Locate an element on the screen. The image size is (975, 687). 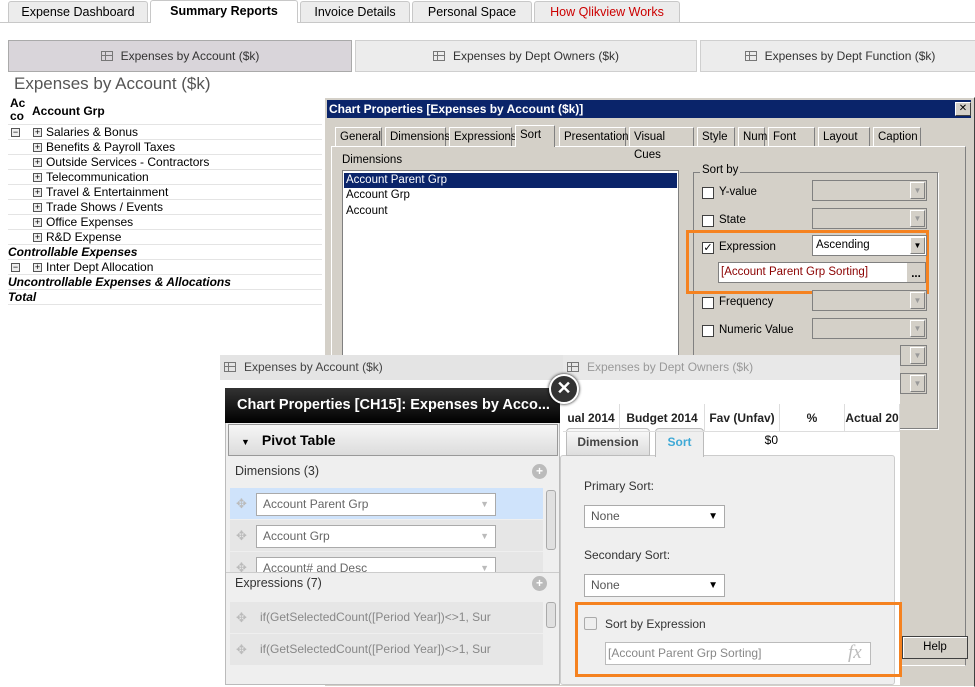
primary-sort-select: None ▼ is located at coordinates (654, 516).